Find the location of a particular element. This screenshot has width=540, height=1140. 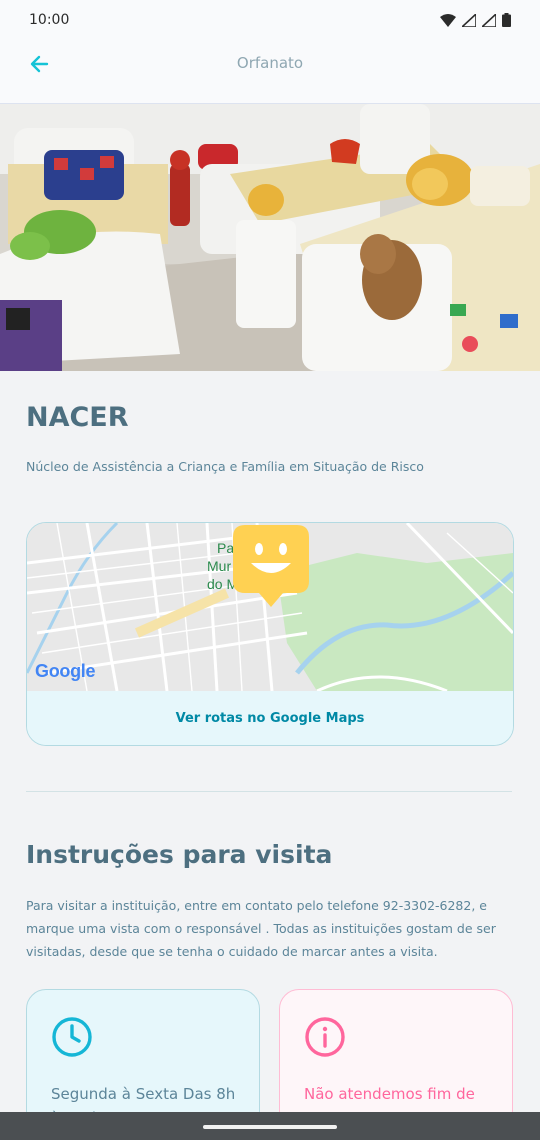

map-preview: Pa Mur do M Google is located at coordinates (270, 608).